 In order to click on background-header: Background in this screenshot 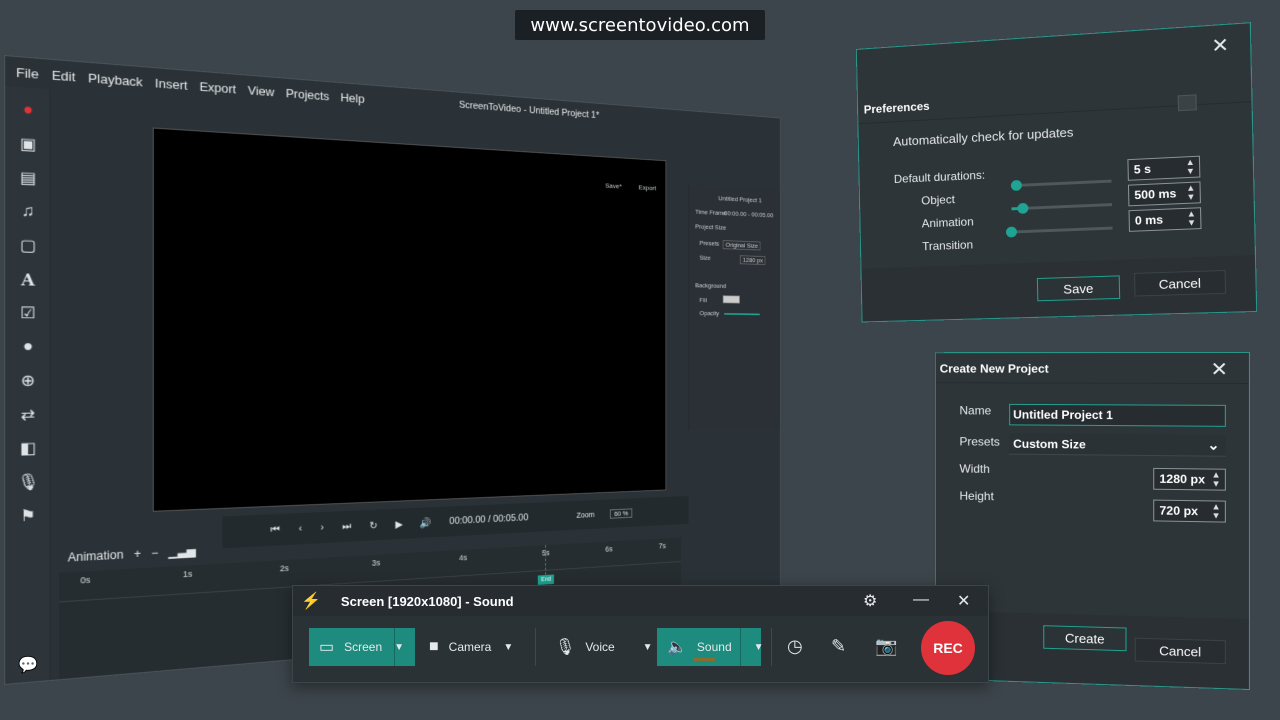, I will do `click(710, 286)`.